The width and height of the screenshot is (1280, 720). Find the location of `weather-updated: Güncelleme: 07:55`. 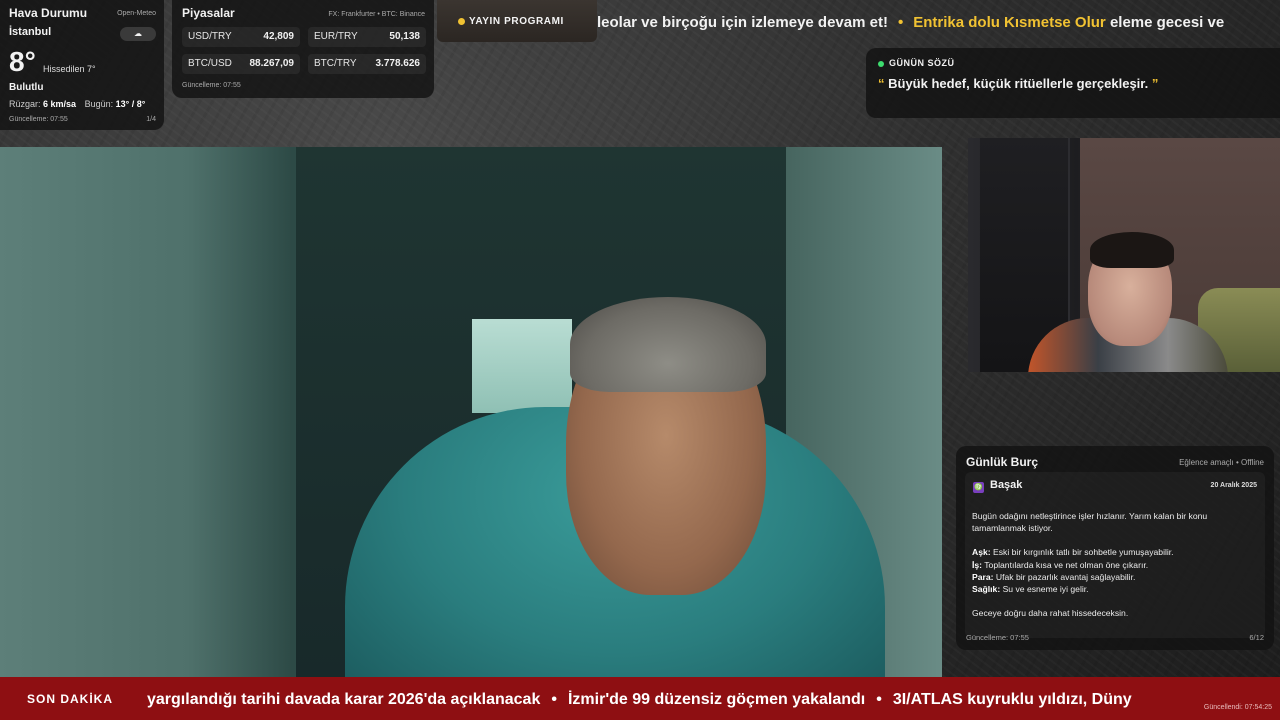

weather-updated: Güncelleme: 07:55 is located at coordinates (38, 119).